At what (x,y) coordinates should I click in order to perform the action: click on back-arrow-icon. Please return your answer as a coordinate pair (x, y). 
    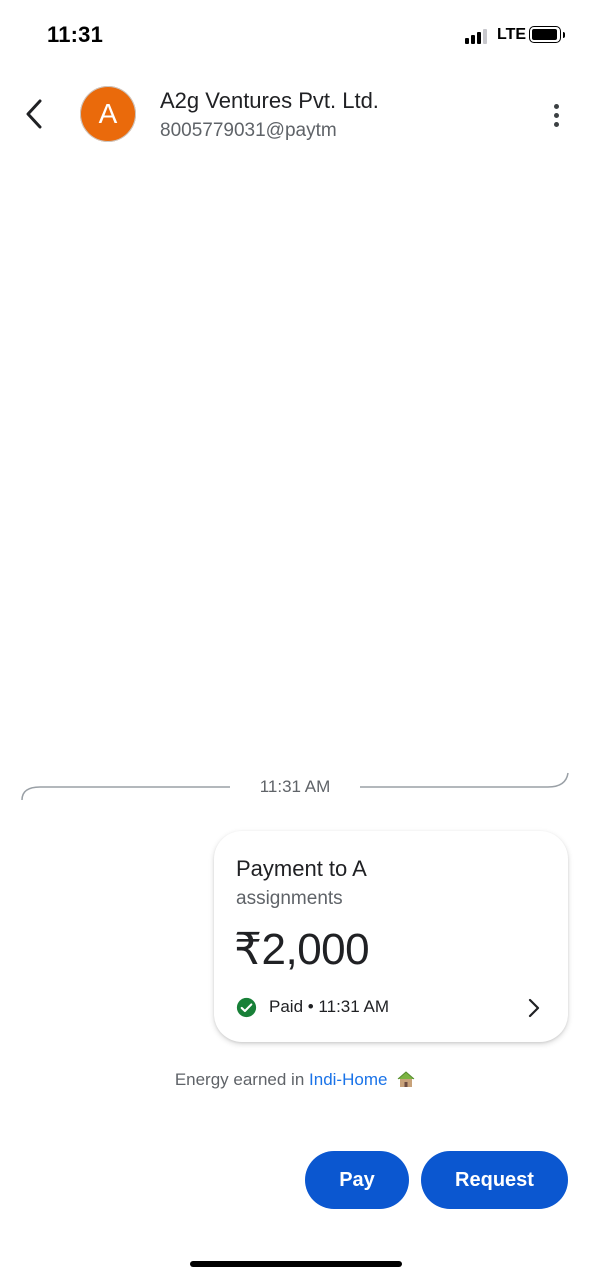
    Looking at the image, I should click on (34, 114).